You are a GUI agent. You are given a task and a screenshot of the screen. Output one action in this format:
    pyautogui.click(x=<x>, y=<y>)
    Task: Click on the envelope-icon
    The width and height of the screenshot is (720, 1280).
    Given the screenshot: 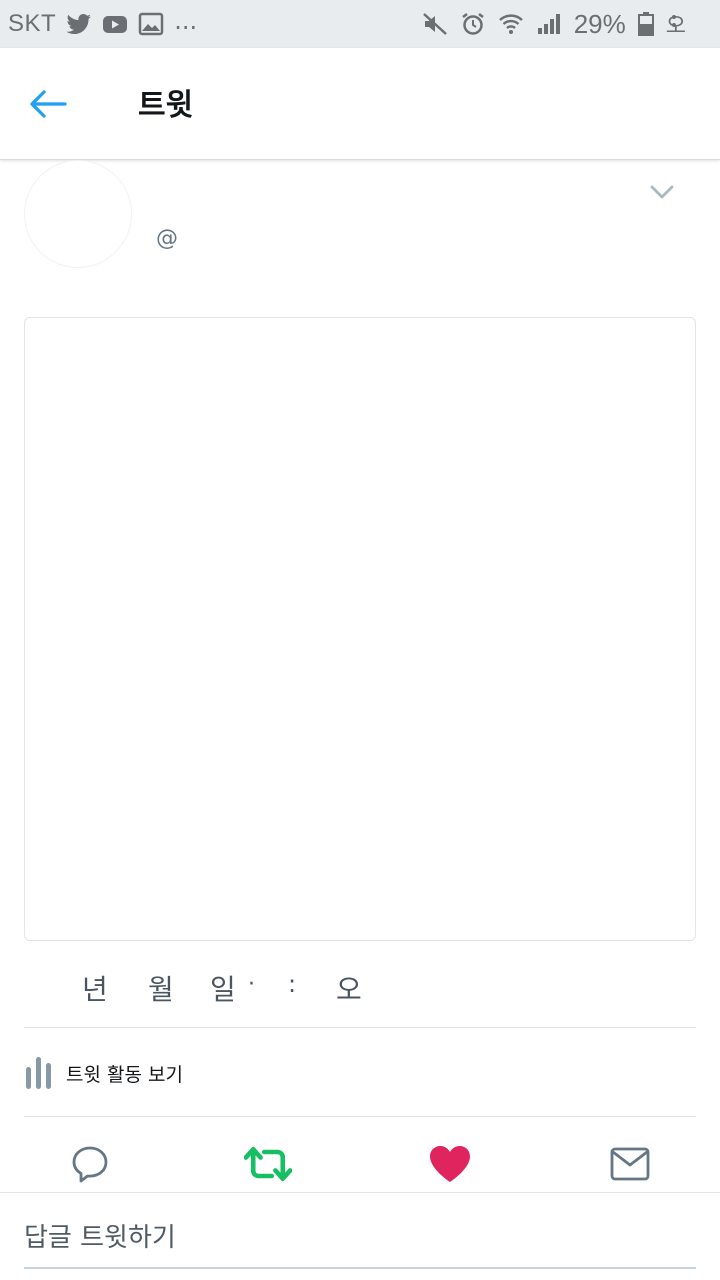 What is the action you would take?
    pyautogui.click(x=630, y=1164)
    